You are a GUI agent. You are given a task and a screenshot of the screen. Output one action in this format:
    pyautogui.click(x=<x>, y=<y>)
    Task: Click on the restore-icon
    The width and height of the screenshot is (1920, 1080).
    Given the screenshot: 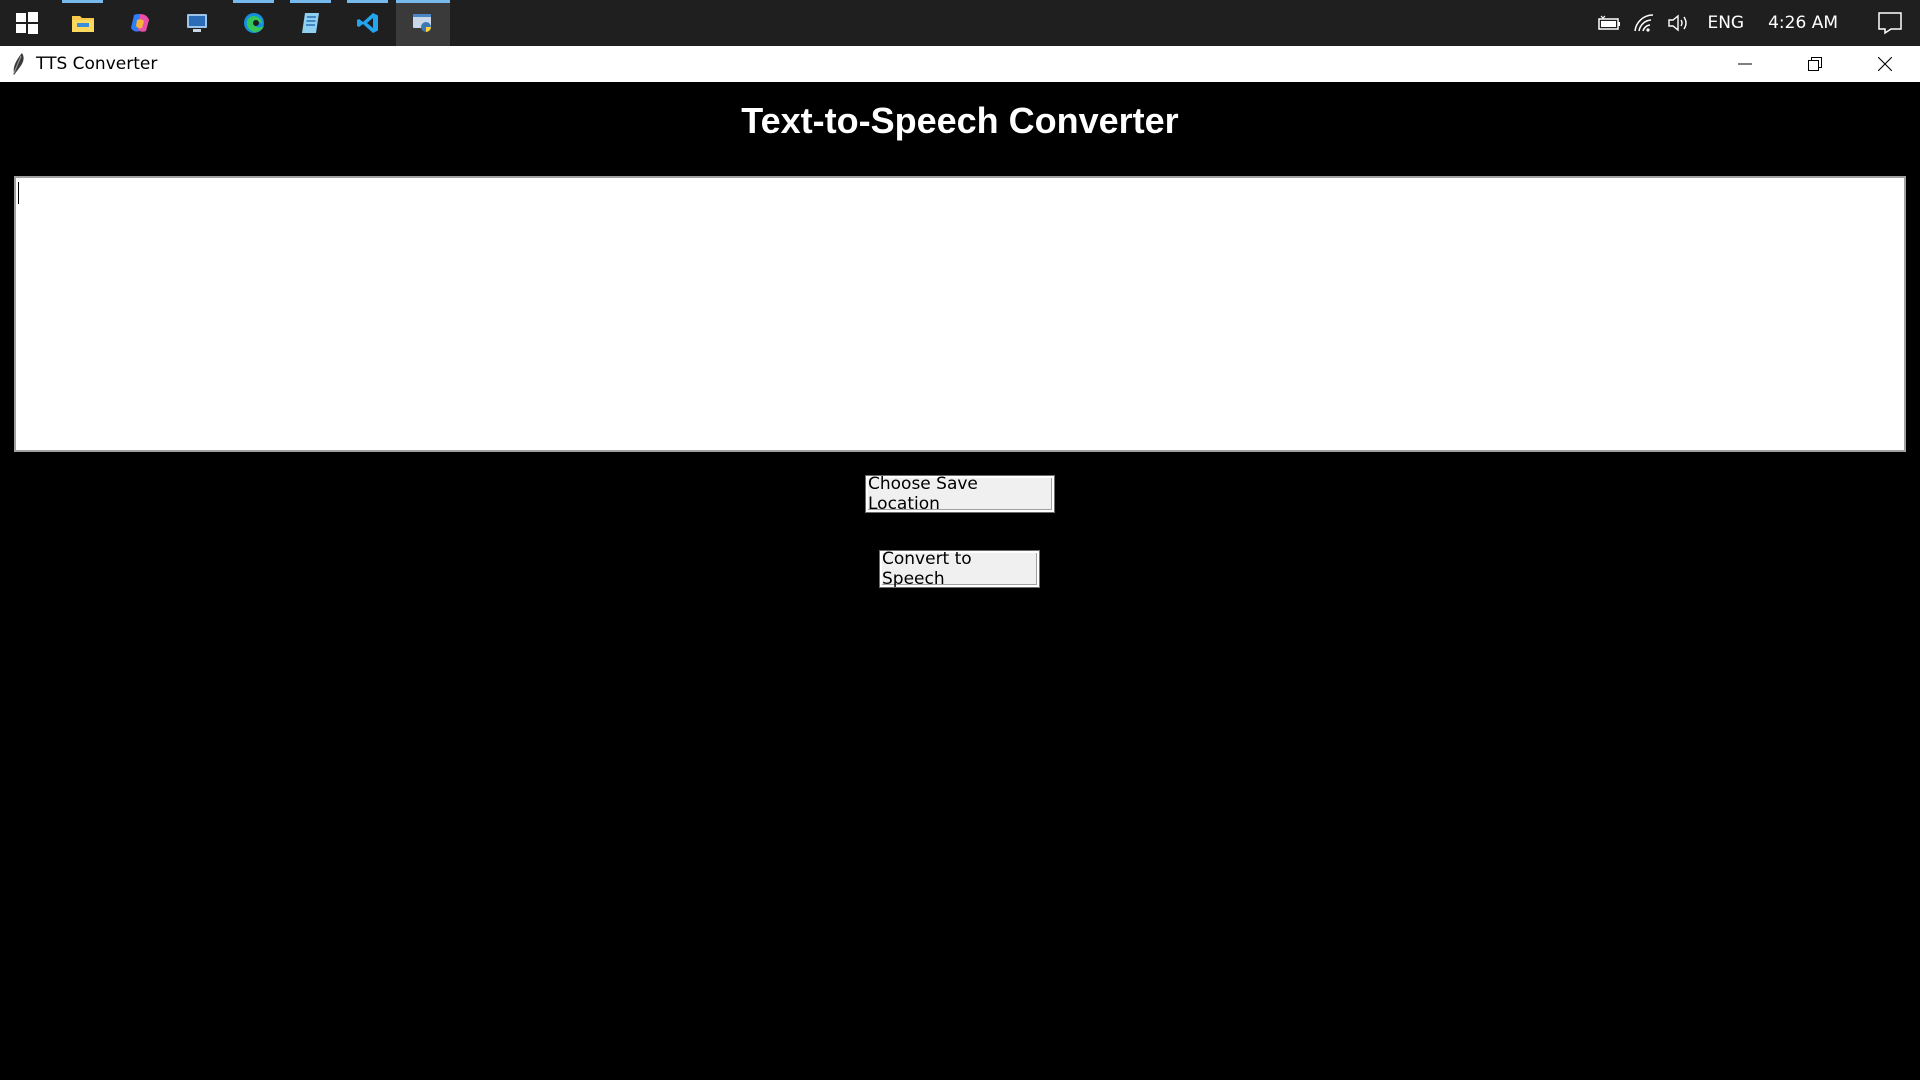 What is the action you would take?
    pyautogui.click(x=1815, y=64)
    